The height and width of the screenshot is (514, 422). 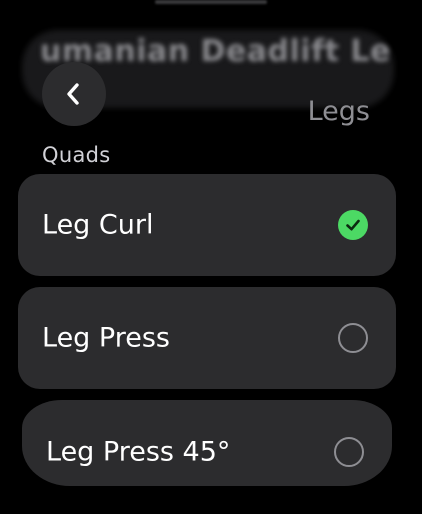 What do you see at coordinates (211, 2) in the screenshot?
I see `top-scroll-edge` at bounding box center [211, 2].